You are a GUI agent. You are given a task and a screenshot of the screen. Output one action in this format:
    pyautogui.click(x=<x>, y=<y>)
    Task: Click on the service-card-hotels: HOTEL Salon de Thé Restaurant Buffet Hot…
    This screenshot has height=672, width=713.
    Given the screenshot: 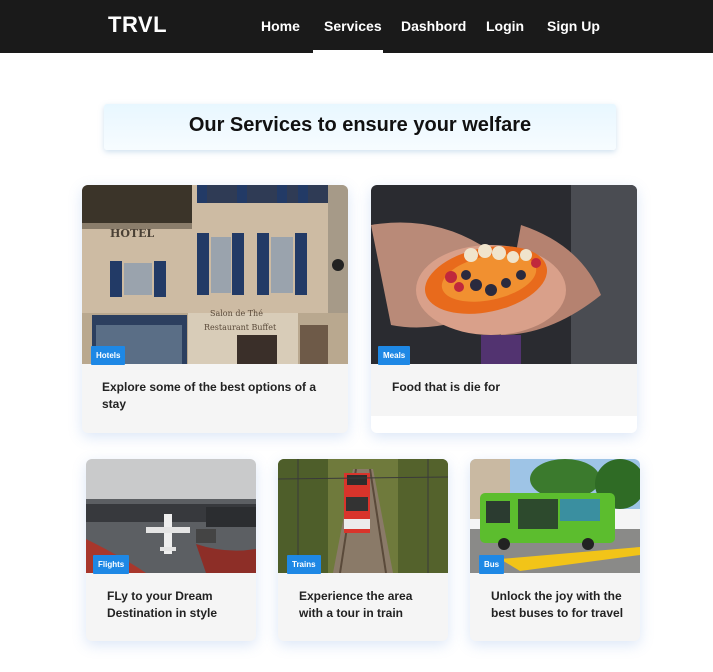 What is the action you would take?
    pyautogui.click(x=215, y=309)
    